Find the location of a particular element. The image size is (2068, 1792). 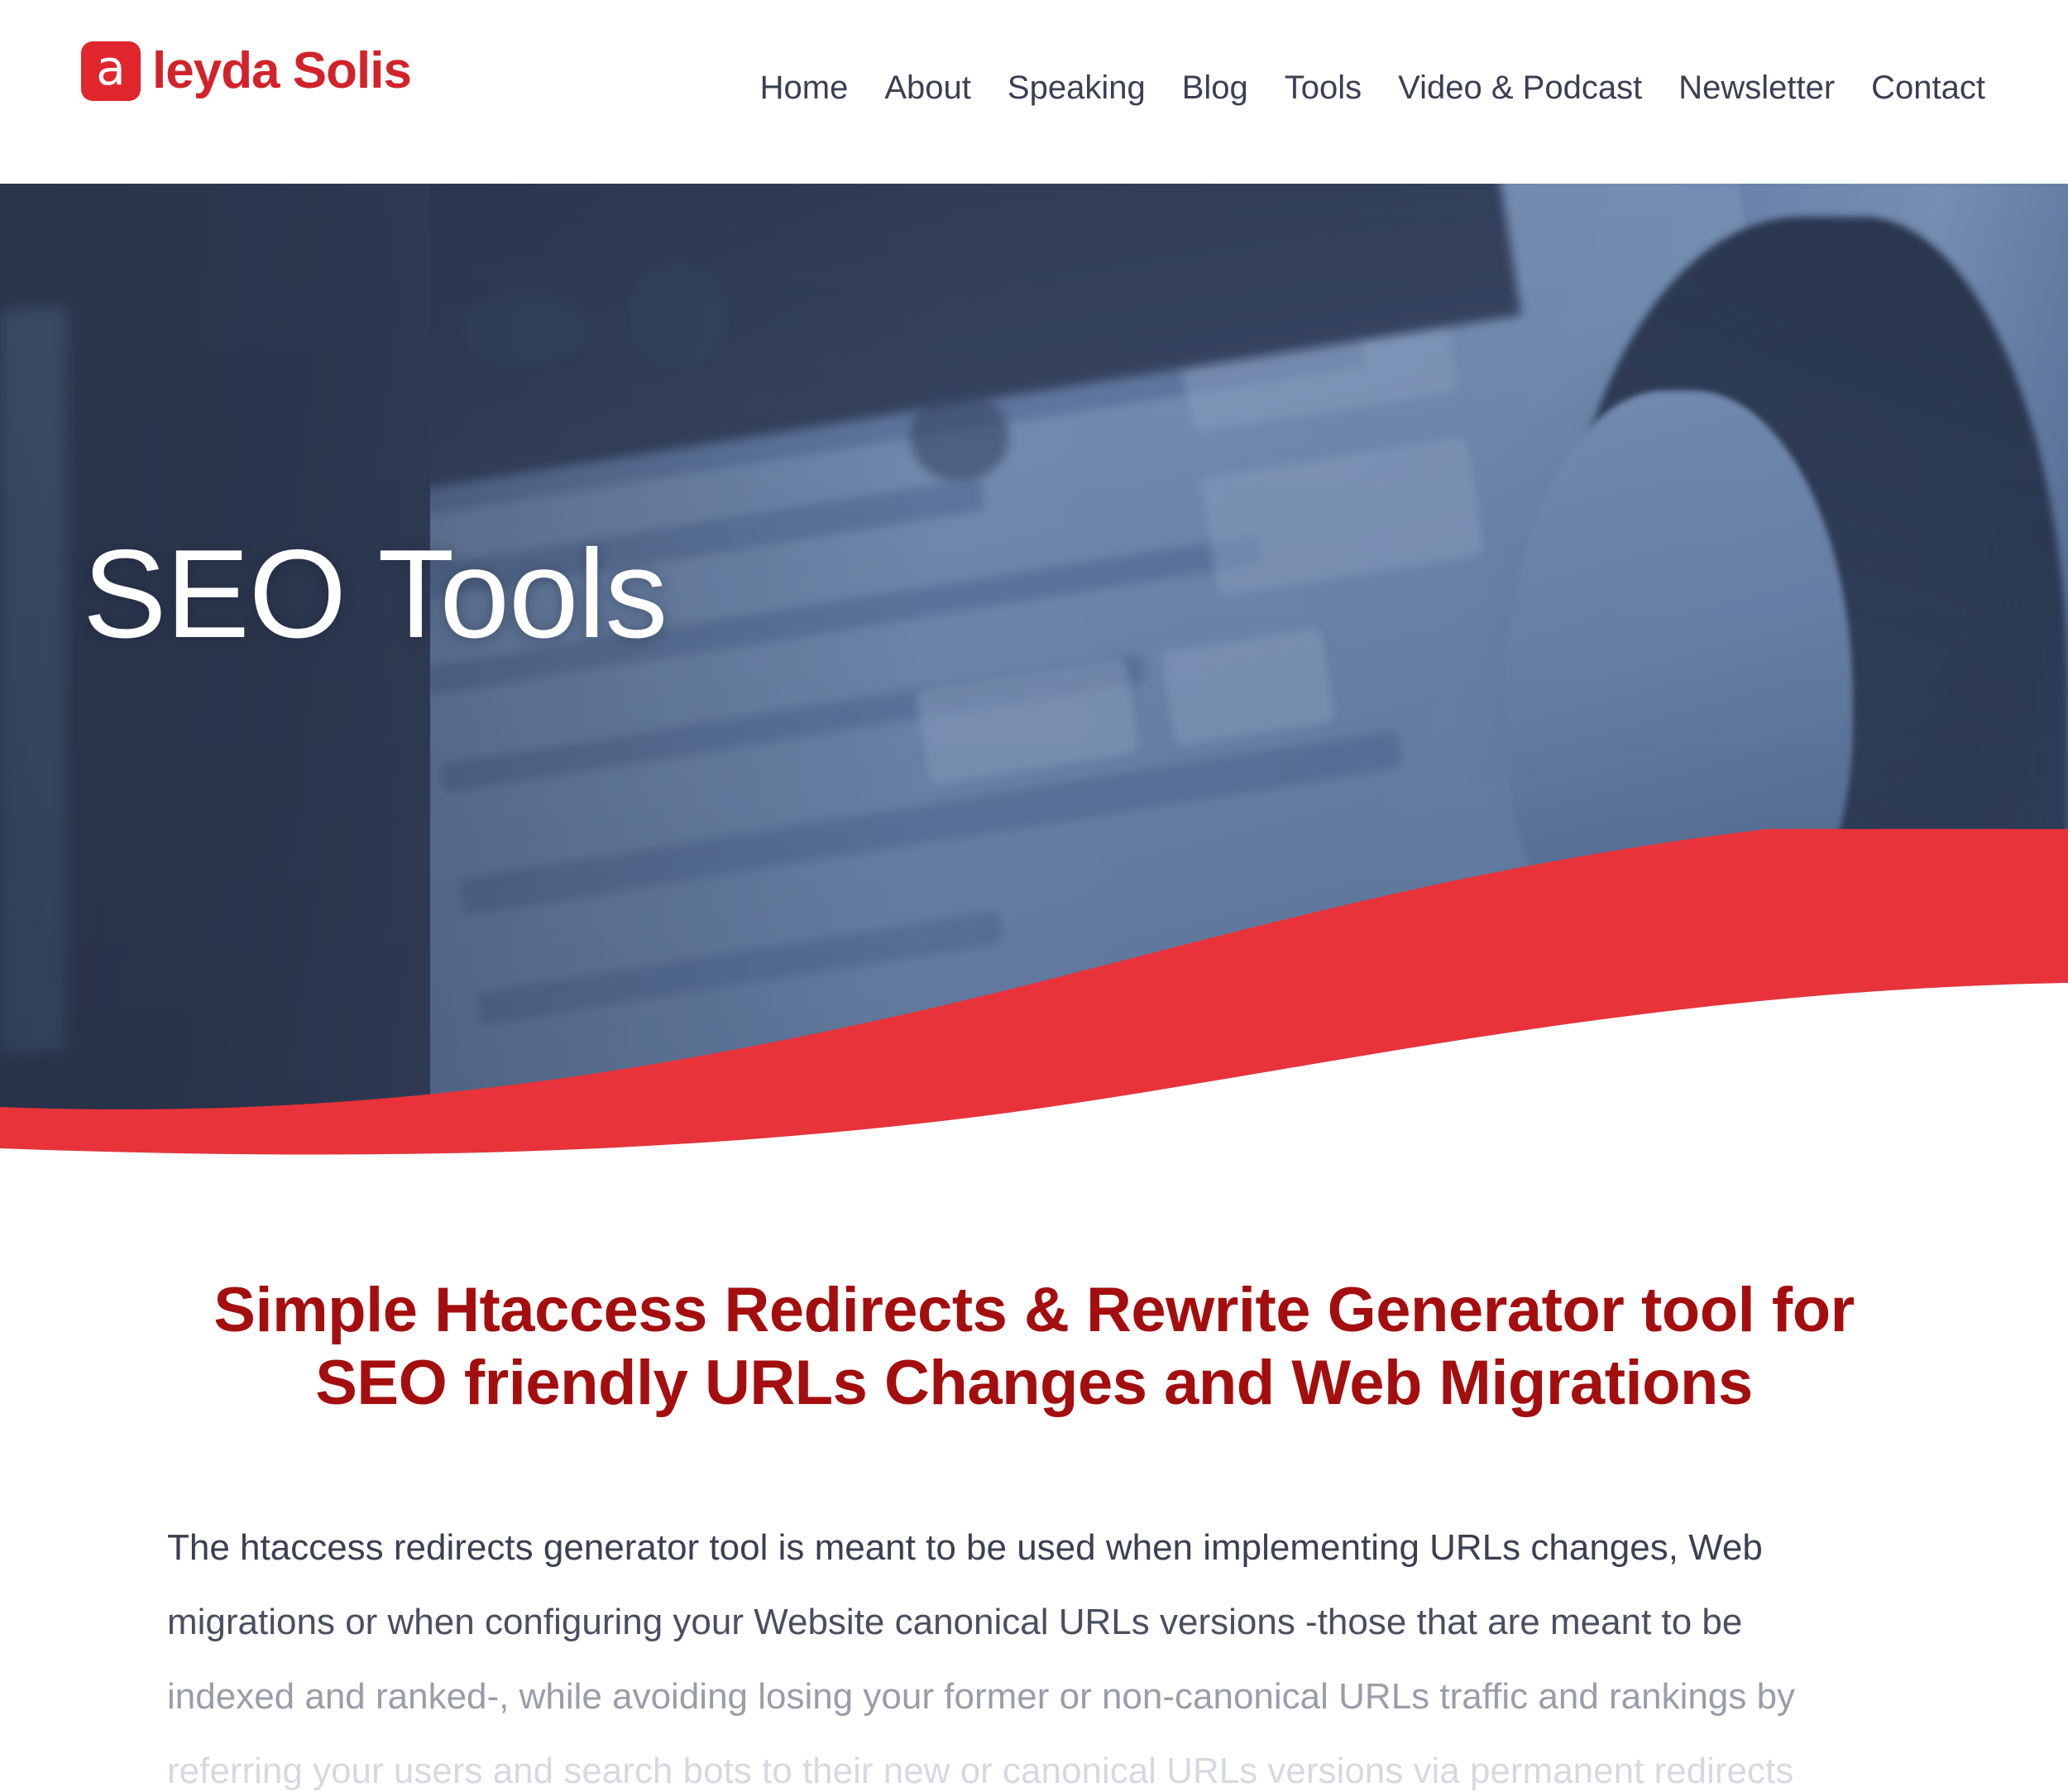

logo-wordmark: leyda Solis is located at coordinates (282, 70).